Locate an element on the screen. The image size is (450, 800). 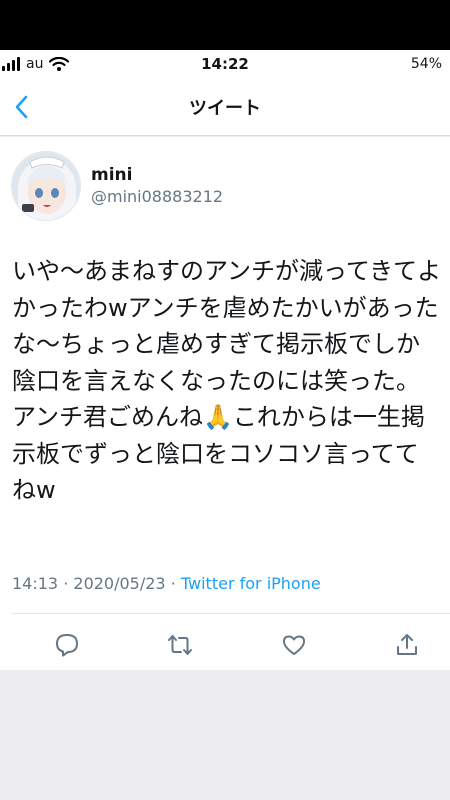
carrier-label: au is located at coordinates (35, 64).